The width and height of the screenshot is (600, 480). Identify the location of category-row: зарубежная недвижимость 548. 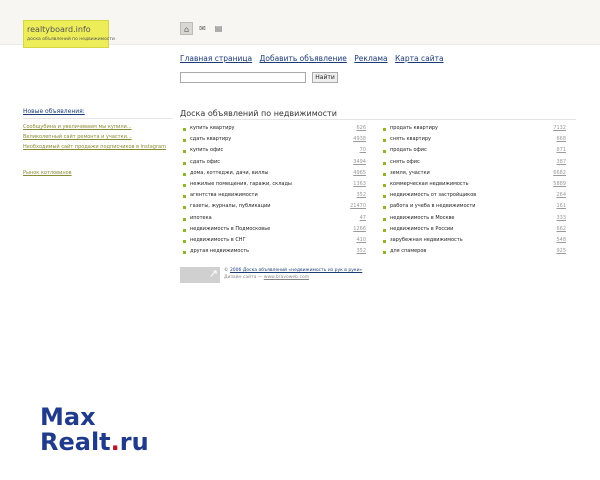
(475, 241).